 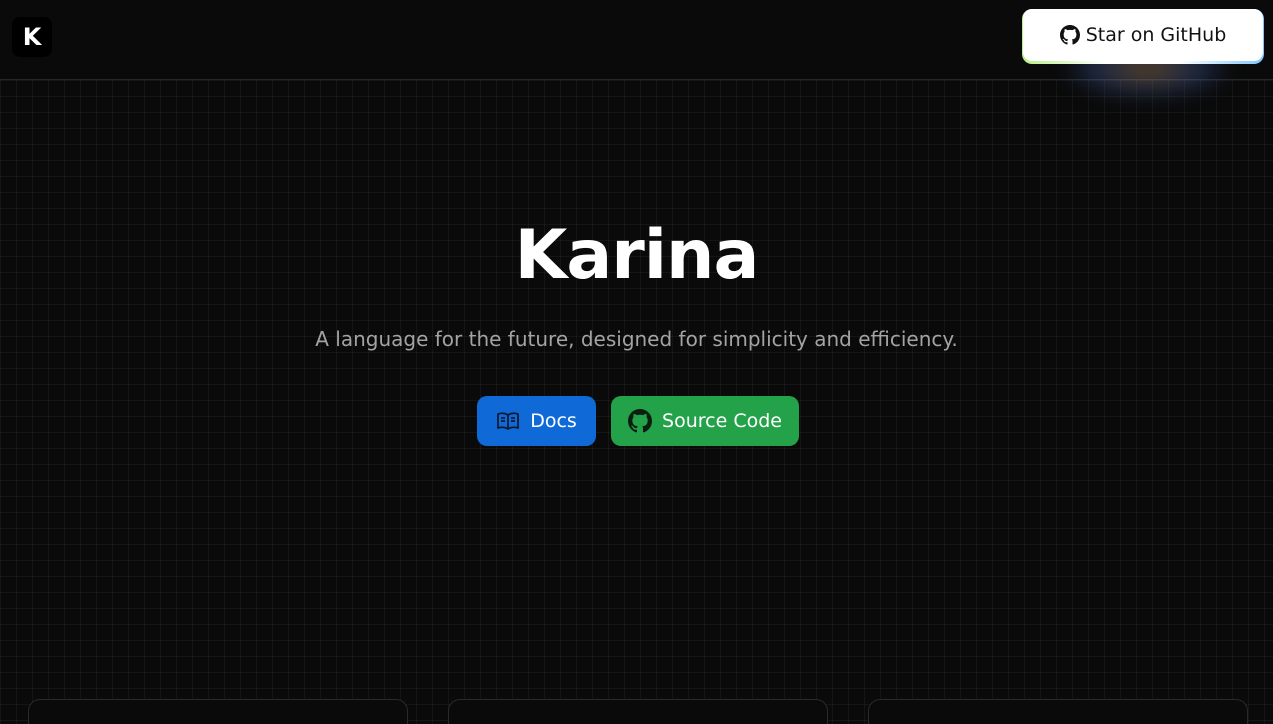 I want to click on star-on-github-button-inner: Star on GitHub, so click(x=1143, y=35).